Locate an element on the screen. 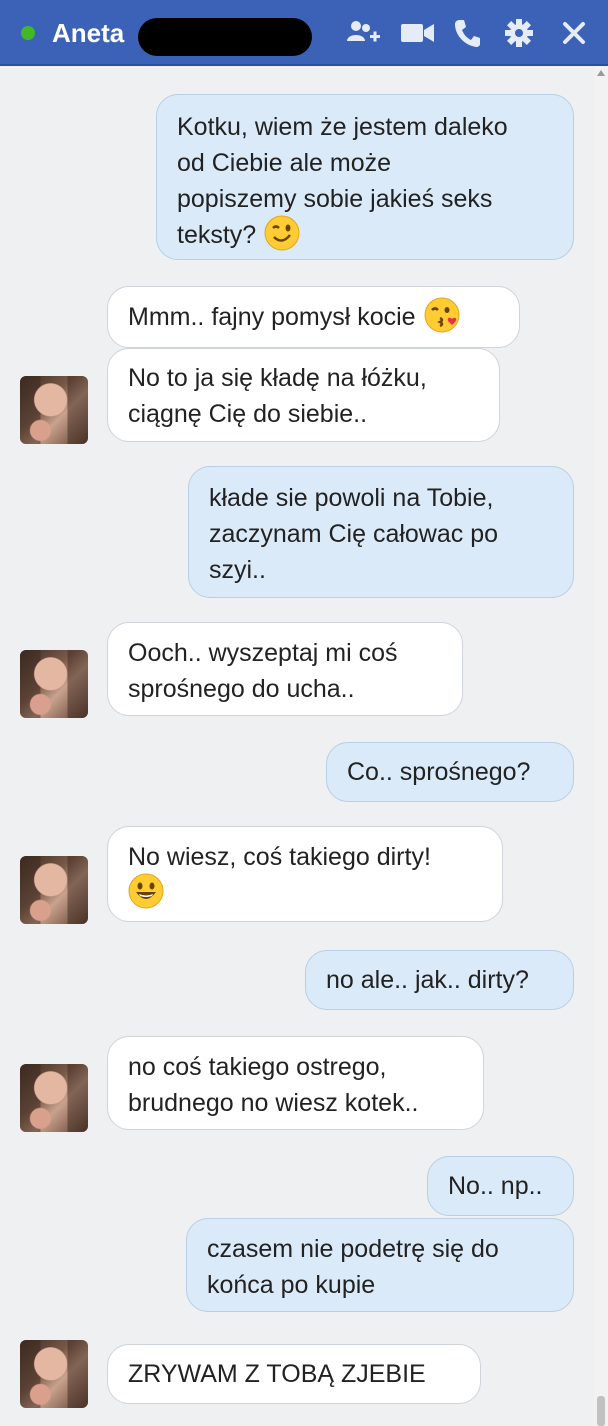  redacted-surname is located at coordinates (225, 37).